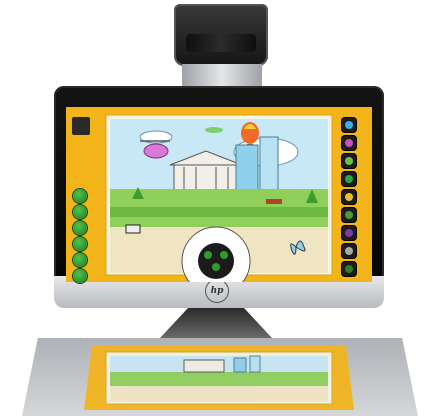 The height and width of the screenshot is (420, 434). I want to click on hp-logo: hp, so click(217, 291).